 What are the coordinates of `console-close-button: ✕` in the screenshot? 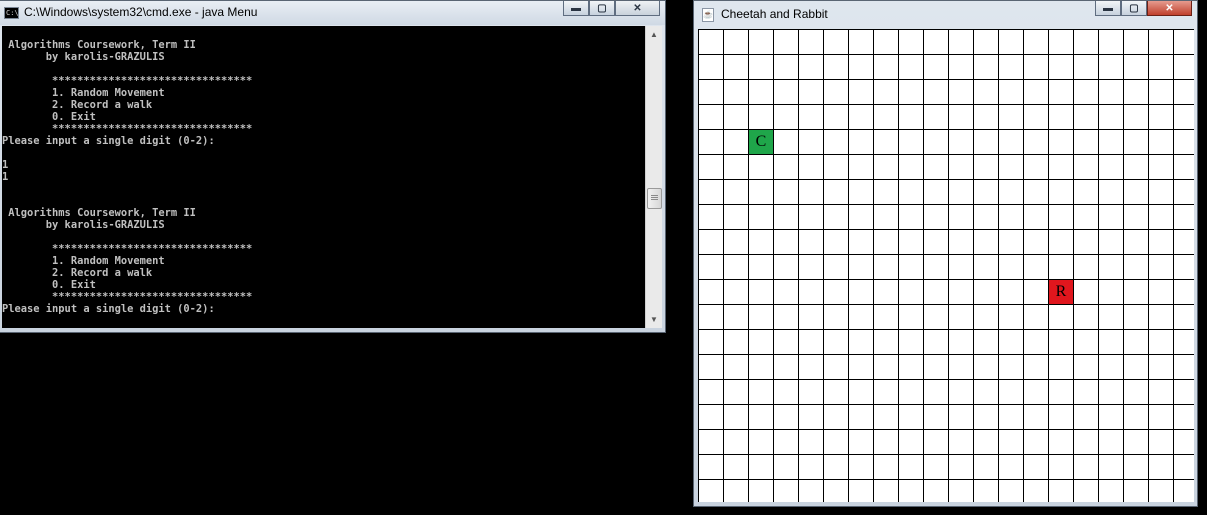 It's located at (637, 8).